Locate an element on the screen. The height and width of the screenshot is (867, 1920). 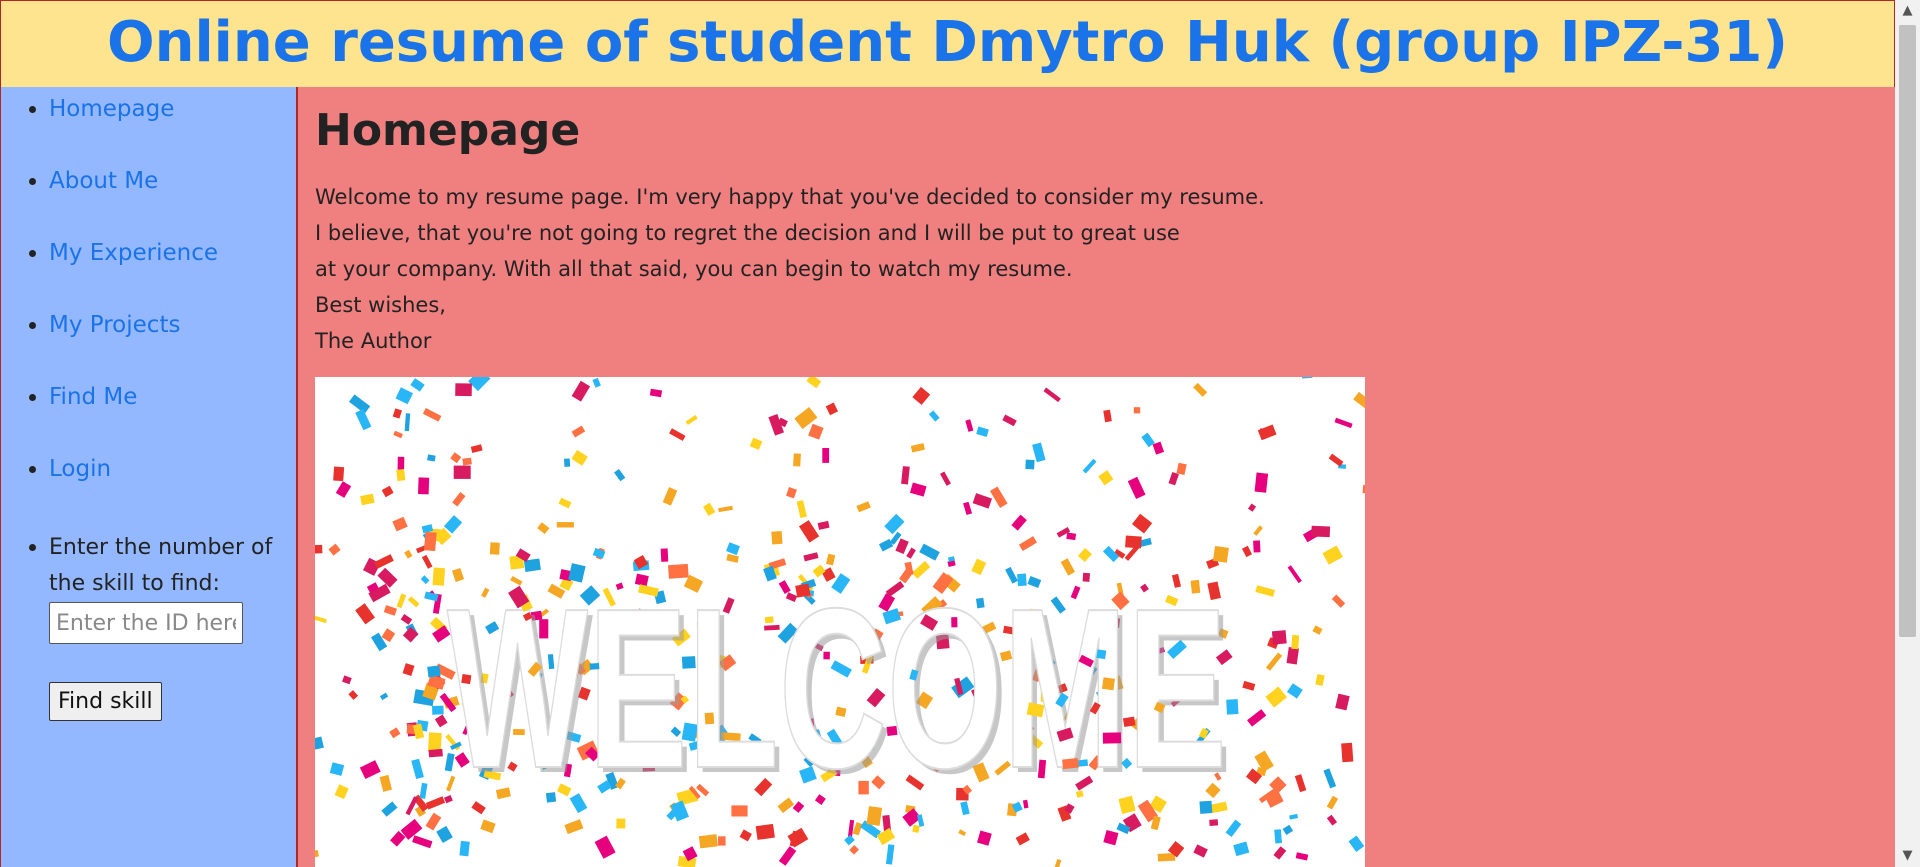
nav-link-homepage: Homepage is located at coordinates (111, 109).